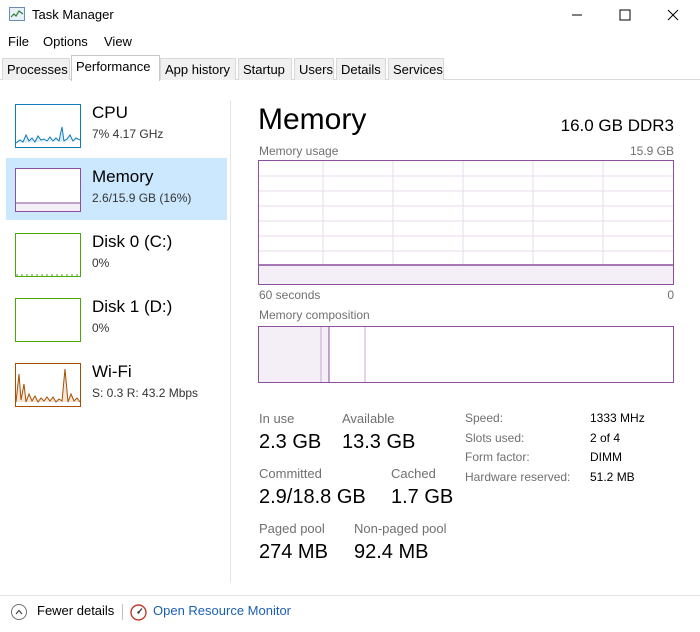  Describe the element at coordinates (145, 393) in the screenshot. I see `sidebar-item-subtitle: S: 0.3 R: 43.2 Mbps` at that location.